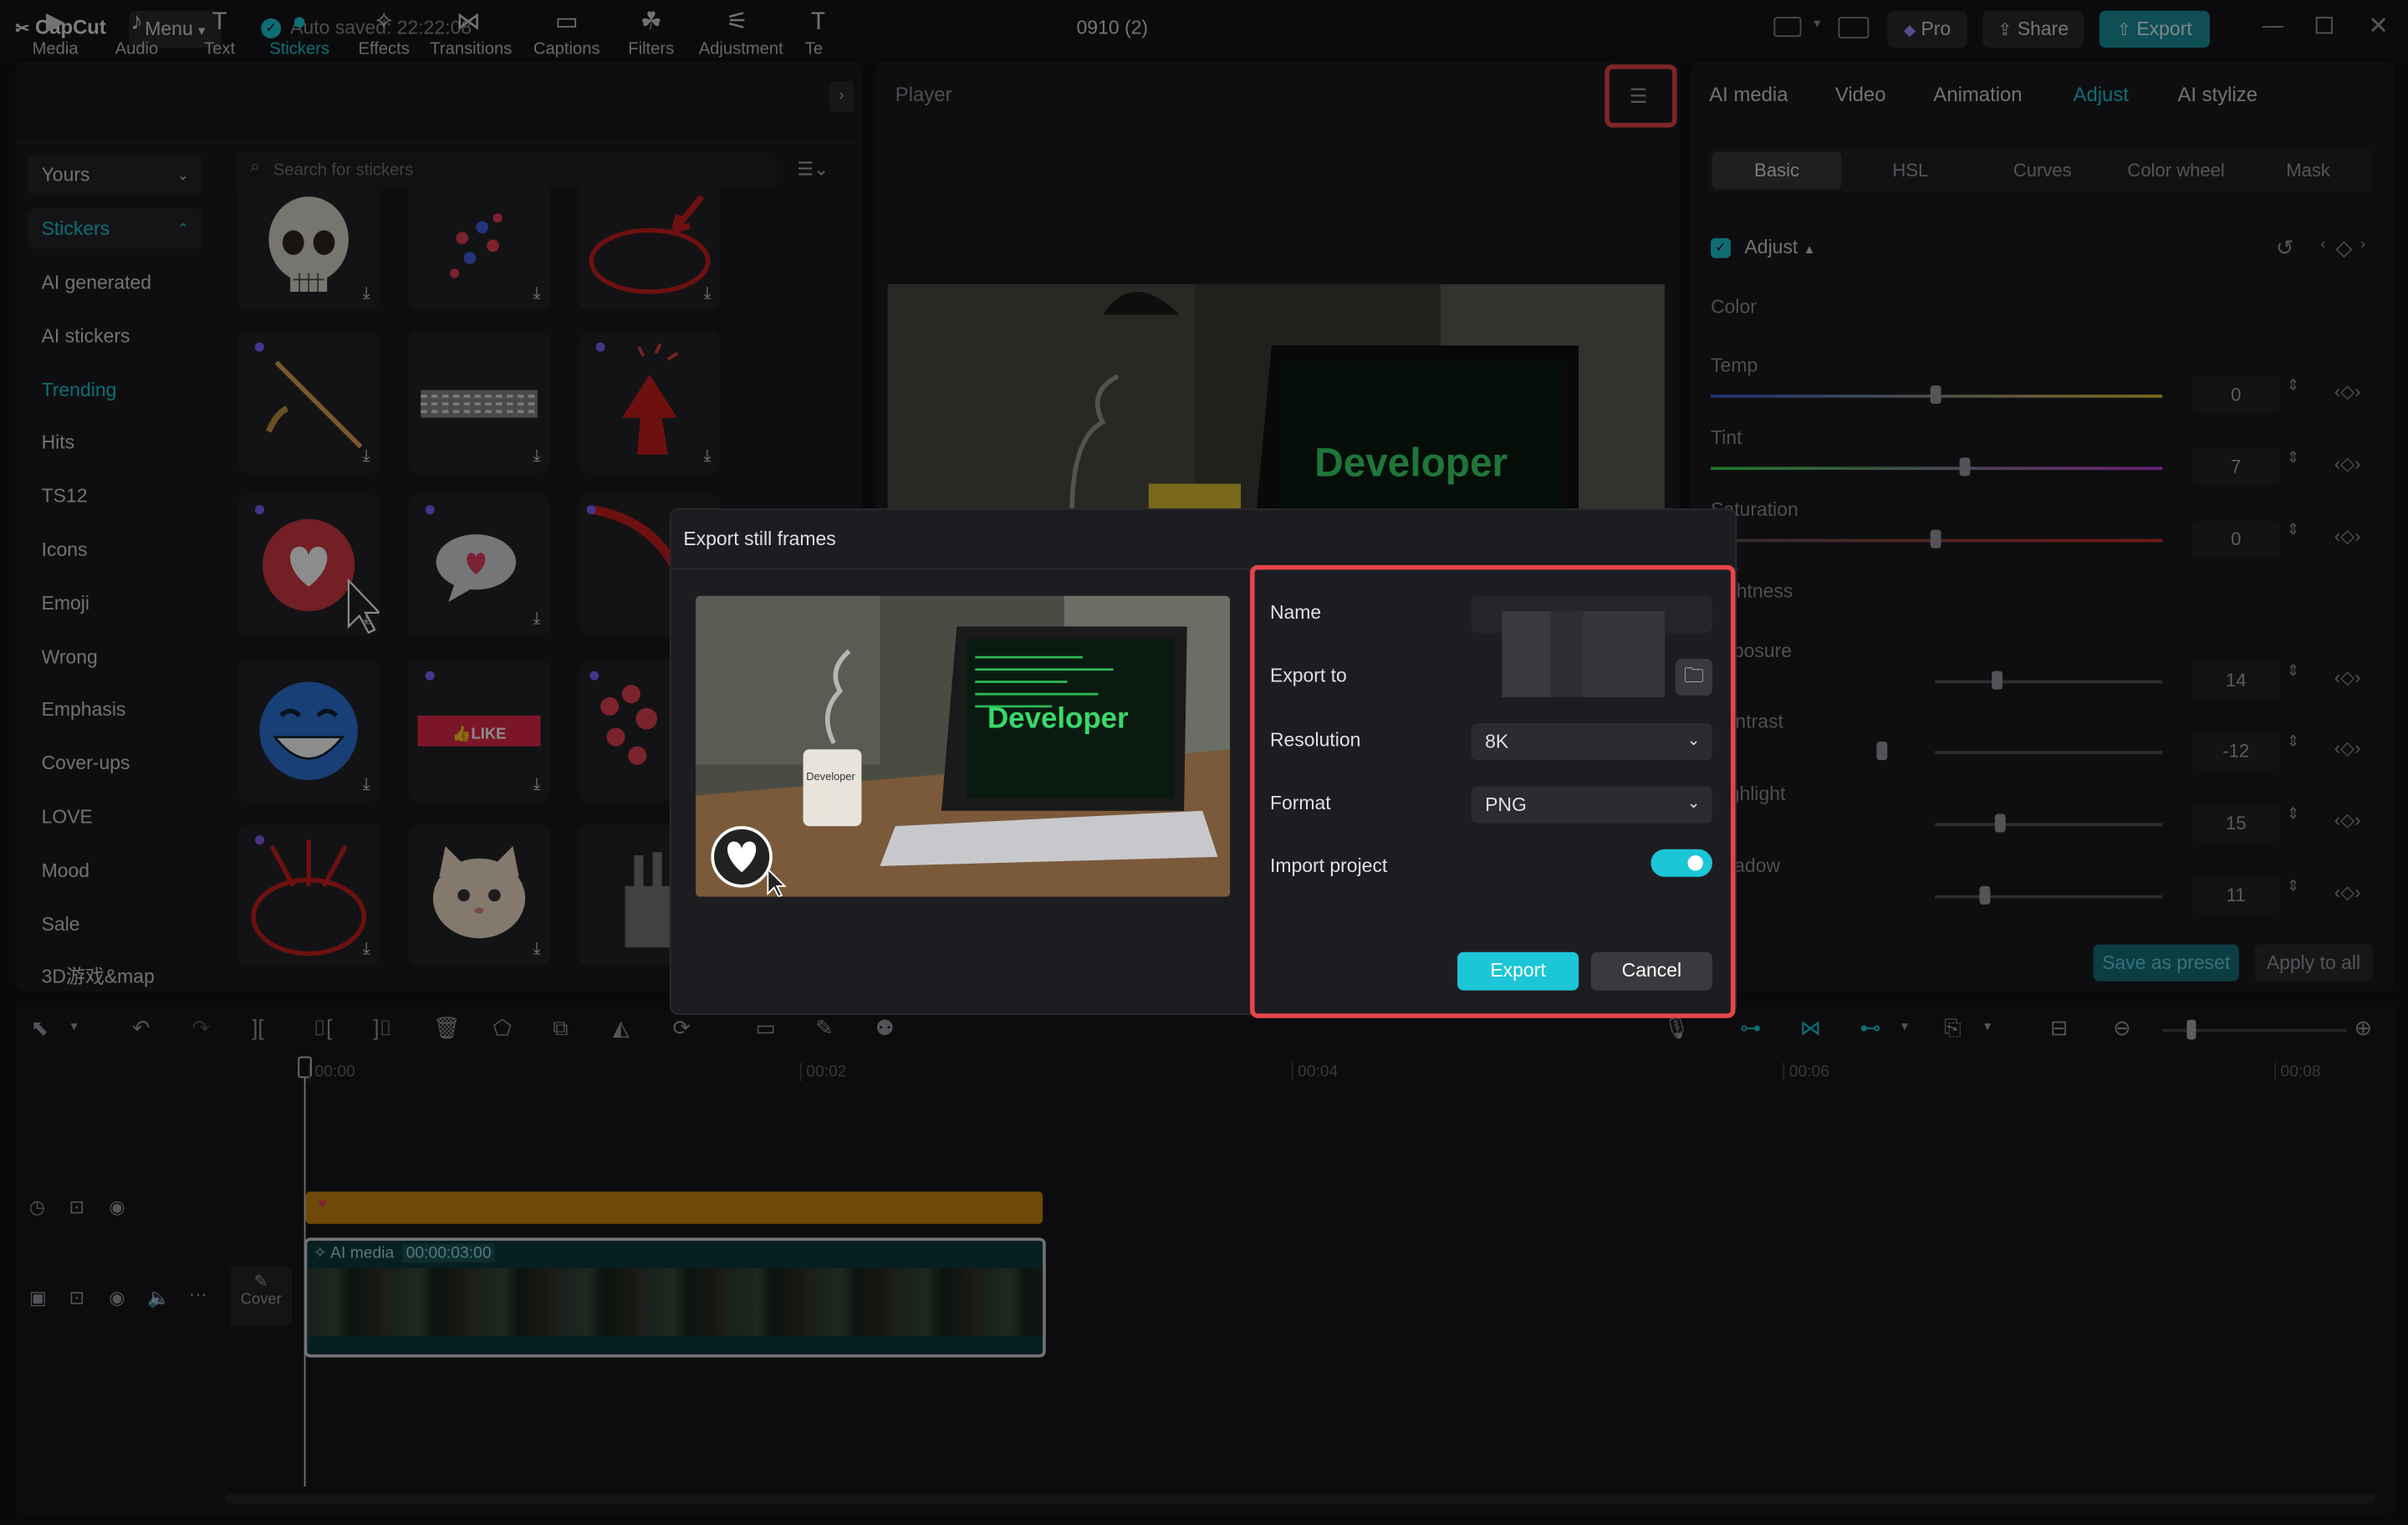  I want to click on export-to-label: Export to, so click(1308, 676).